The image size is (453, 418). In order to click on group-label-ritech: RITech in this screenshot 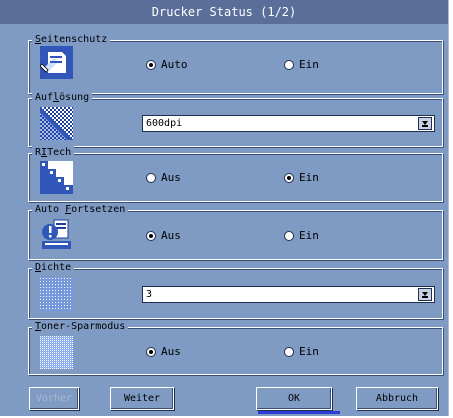, I will do `click(53, 152)`.